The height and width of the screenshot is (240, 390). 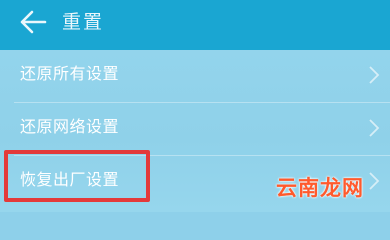 I want to click on page-title: 重置, so click(x=83, y=22).